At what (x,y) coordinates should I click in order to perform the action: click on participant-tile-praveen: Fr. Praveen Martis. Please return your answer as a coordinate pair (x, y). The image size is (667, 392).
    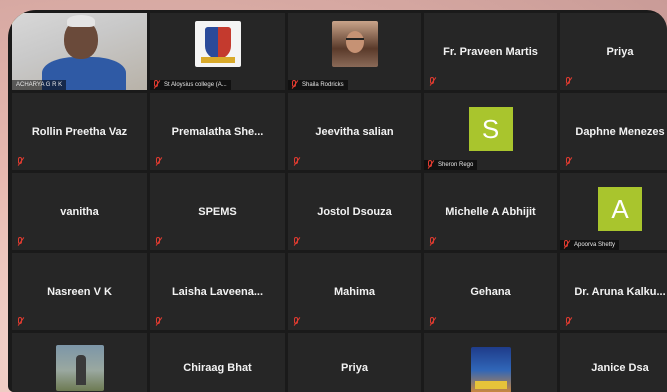
    Looking at the image, I should click on (490, 51).